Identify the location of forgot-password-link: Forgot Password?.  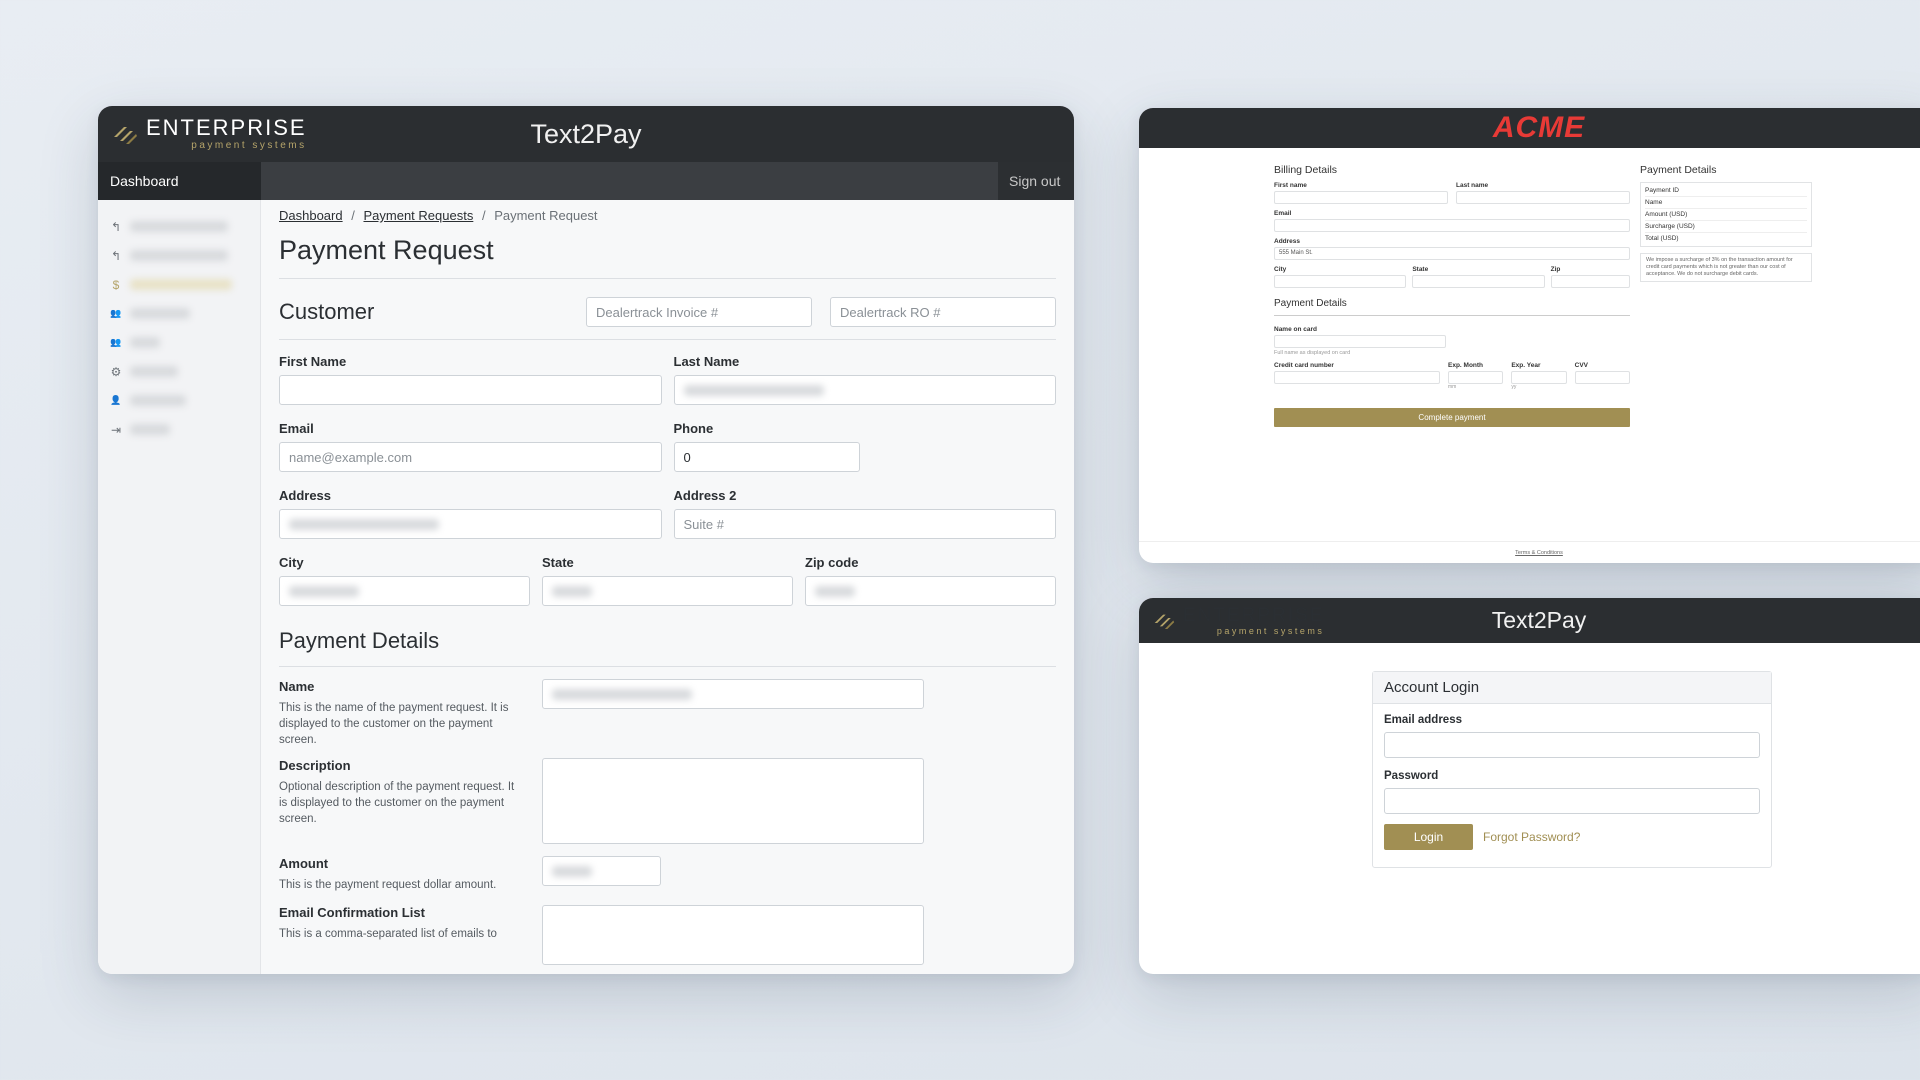
(1531, 837).